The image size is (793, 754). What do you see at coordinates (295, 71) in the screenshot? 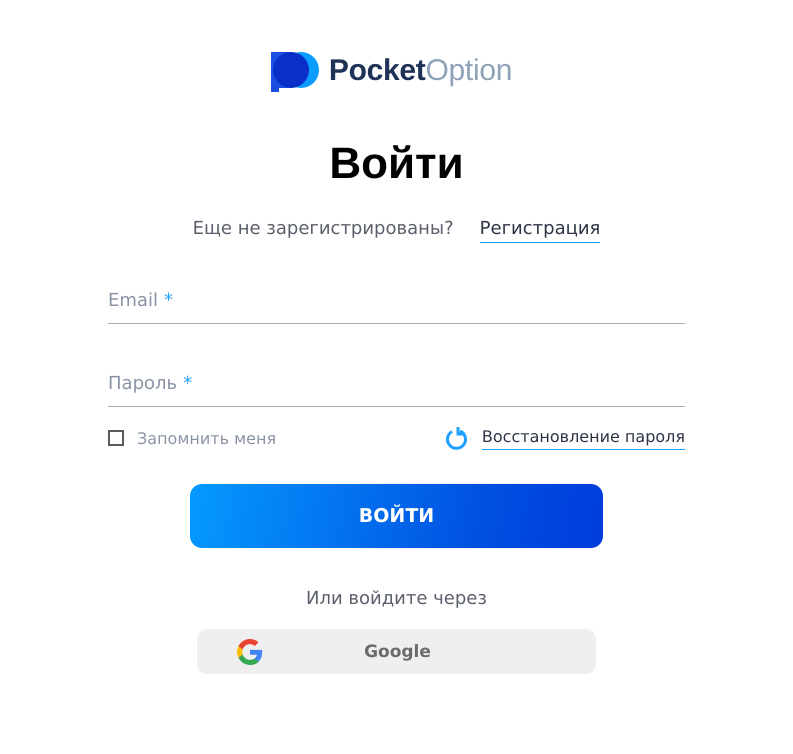
I see `logo-icon` at bounding box center [295, 71].